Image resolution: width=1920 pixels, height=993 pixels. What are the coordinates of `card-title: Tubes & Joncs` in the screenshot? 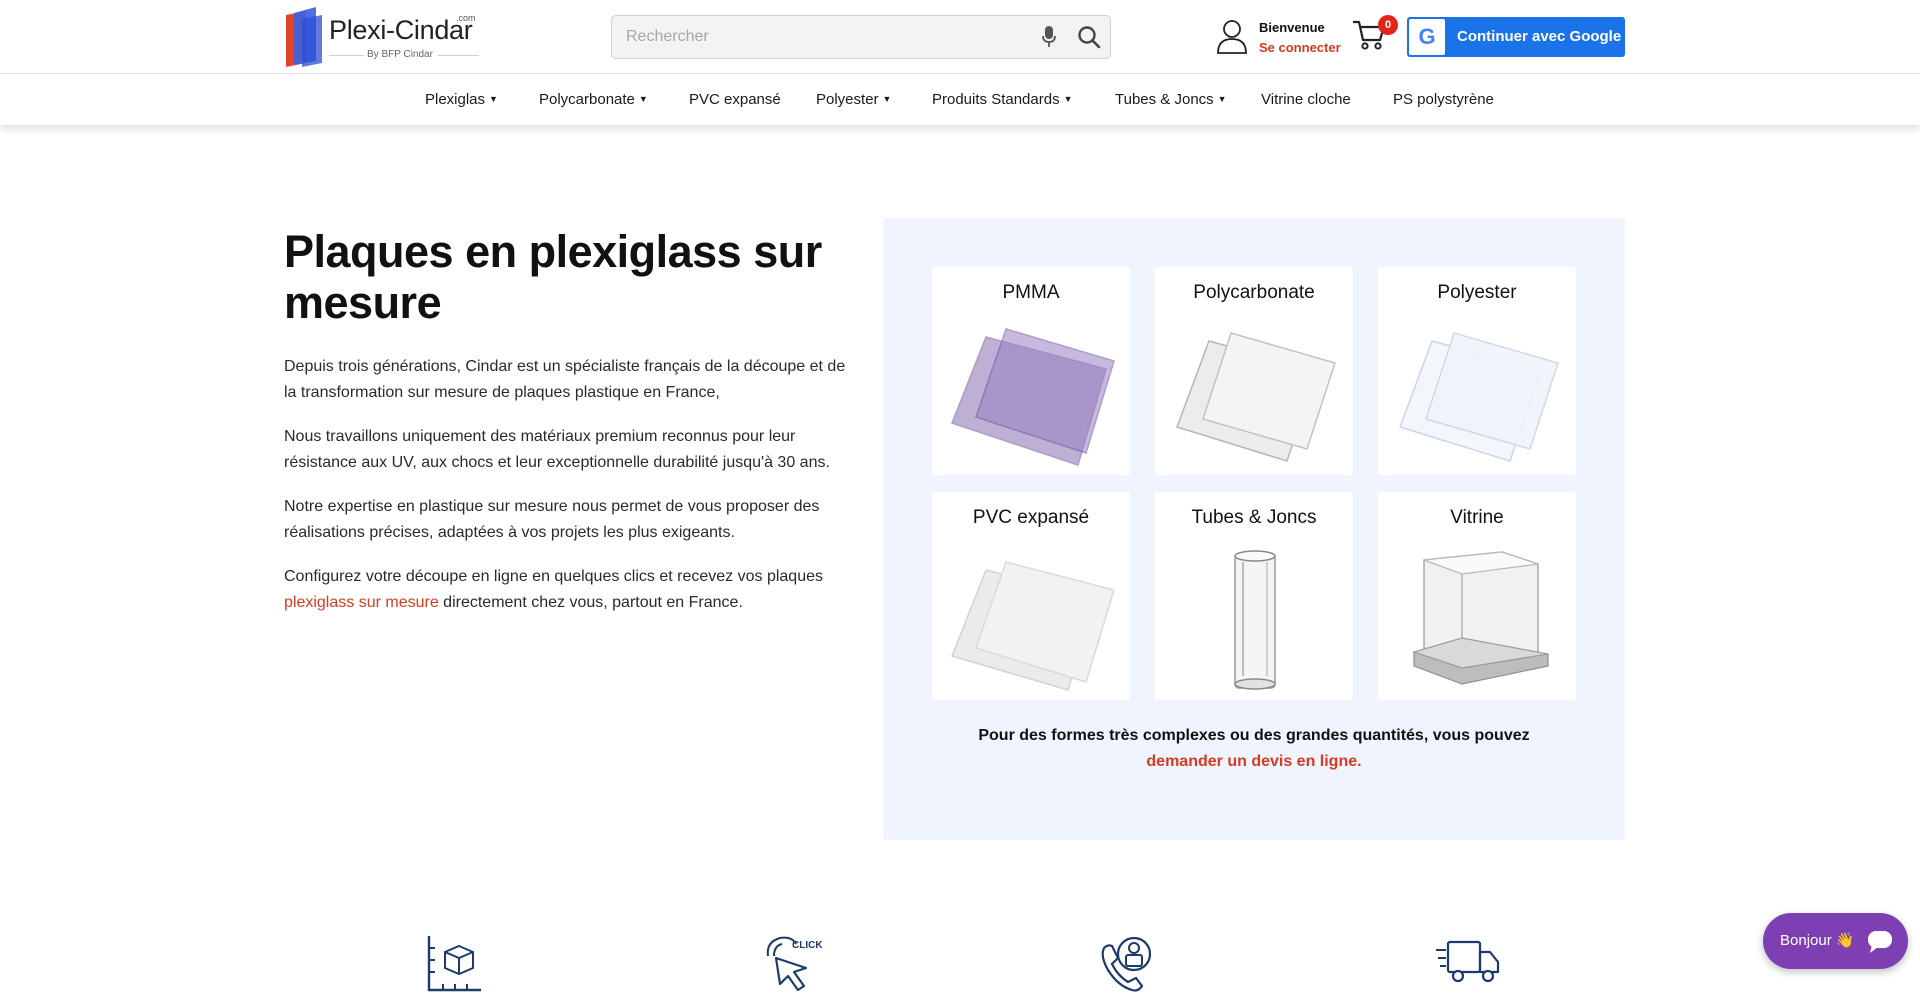 It's located at (1254, 517).